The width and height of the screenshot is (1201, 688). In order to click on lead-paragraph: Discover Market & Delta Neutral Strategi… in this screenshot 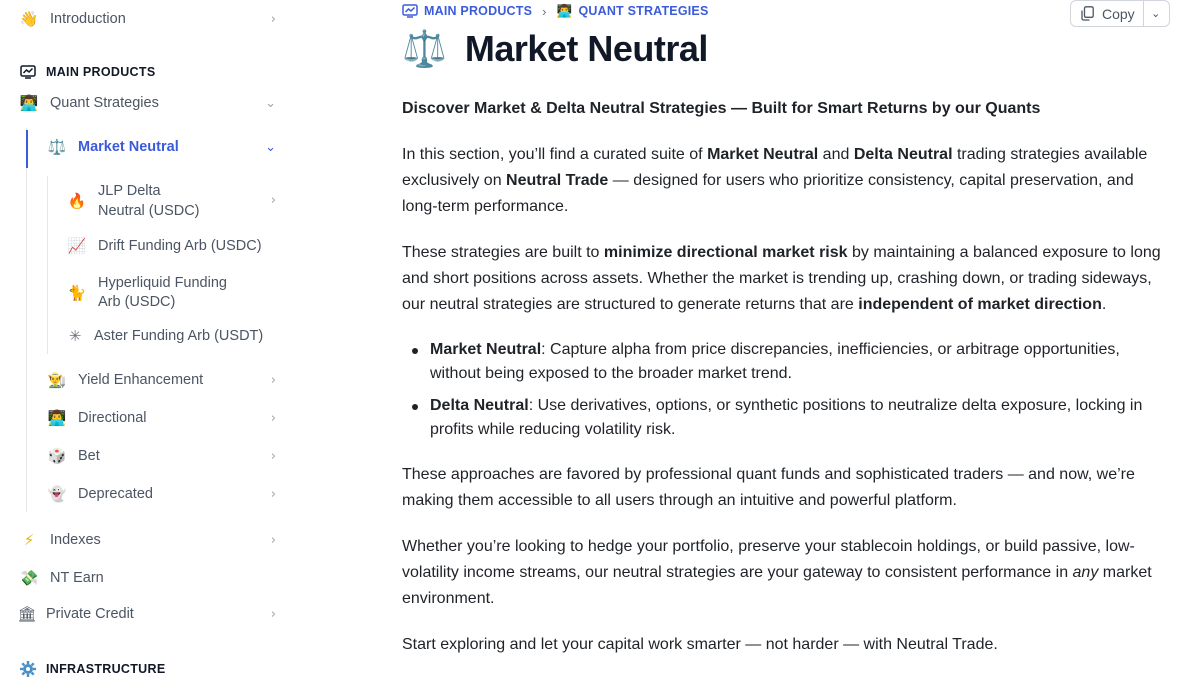, I will do `click(721, 108)`.